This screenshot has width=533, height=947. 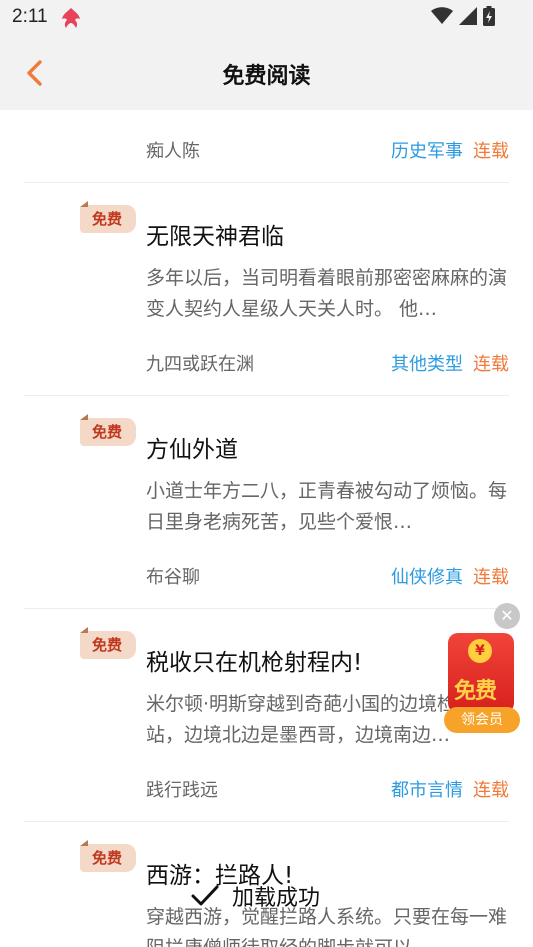 I want to click on promo-free-label: 免费, so click(x=475, y=691).